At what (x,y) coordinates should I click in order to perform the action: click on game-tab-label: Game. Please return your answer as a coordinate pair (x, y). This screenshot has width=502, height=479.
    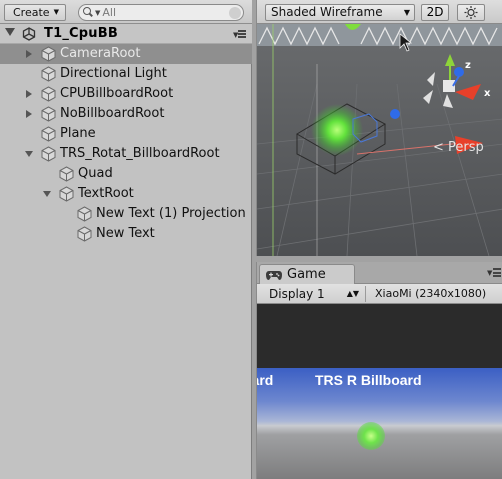
    Looking at the image, I should click on (306, 274).